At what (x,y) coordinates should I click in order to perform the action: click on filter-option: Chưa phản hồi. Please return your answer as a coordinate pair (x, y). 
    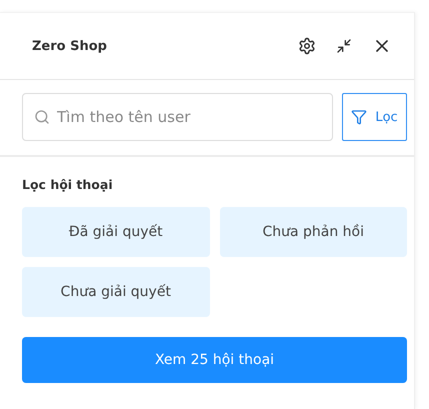
    Looking at the image, I should click on (313, 232).